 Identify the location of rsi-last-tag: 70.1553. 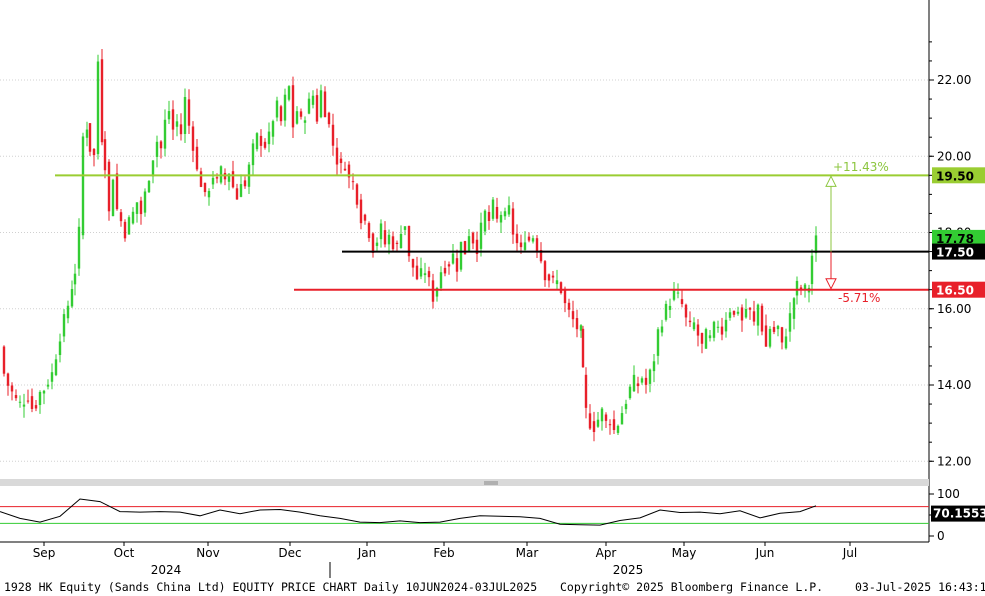
(958, 513).